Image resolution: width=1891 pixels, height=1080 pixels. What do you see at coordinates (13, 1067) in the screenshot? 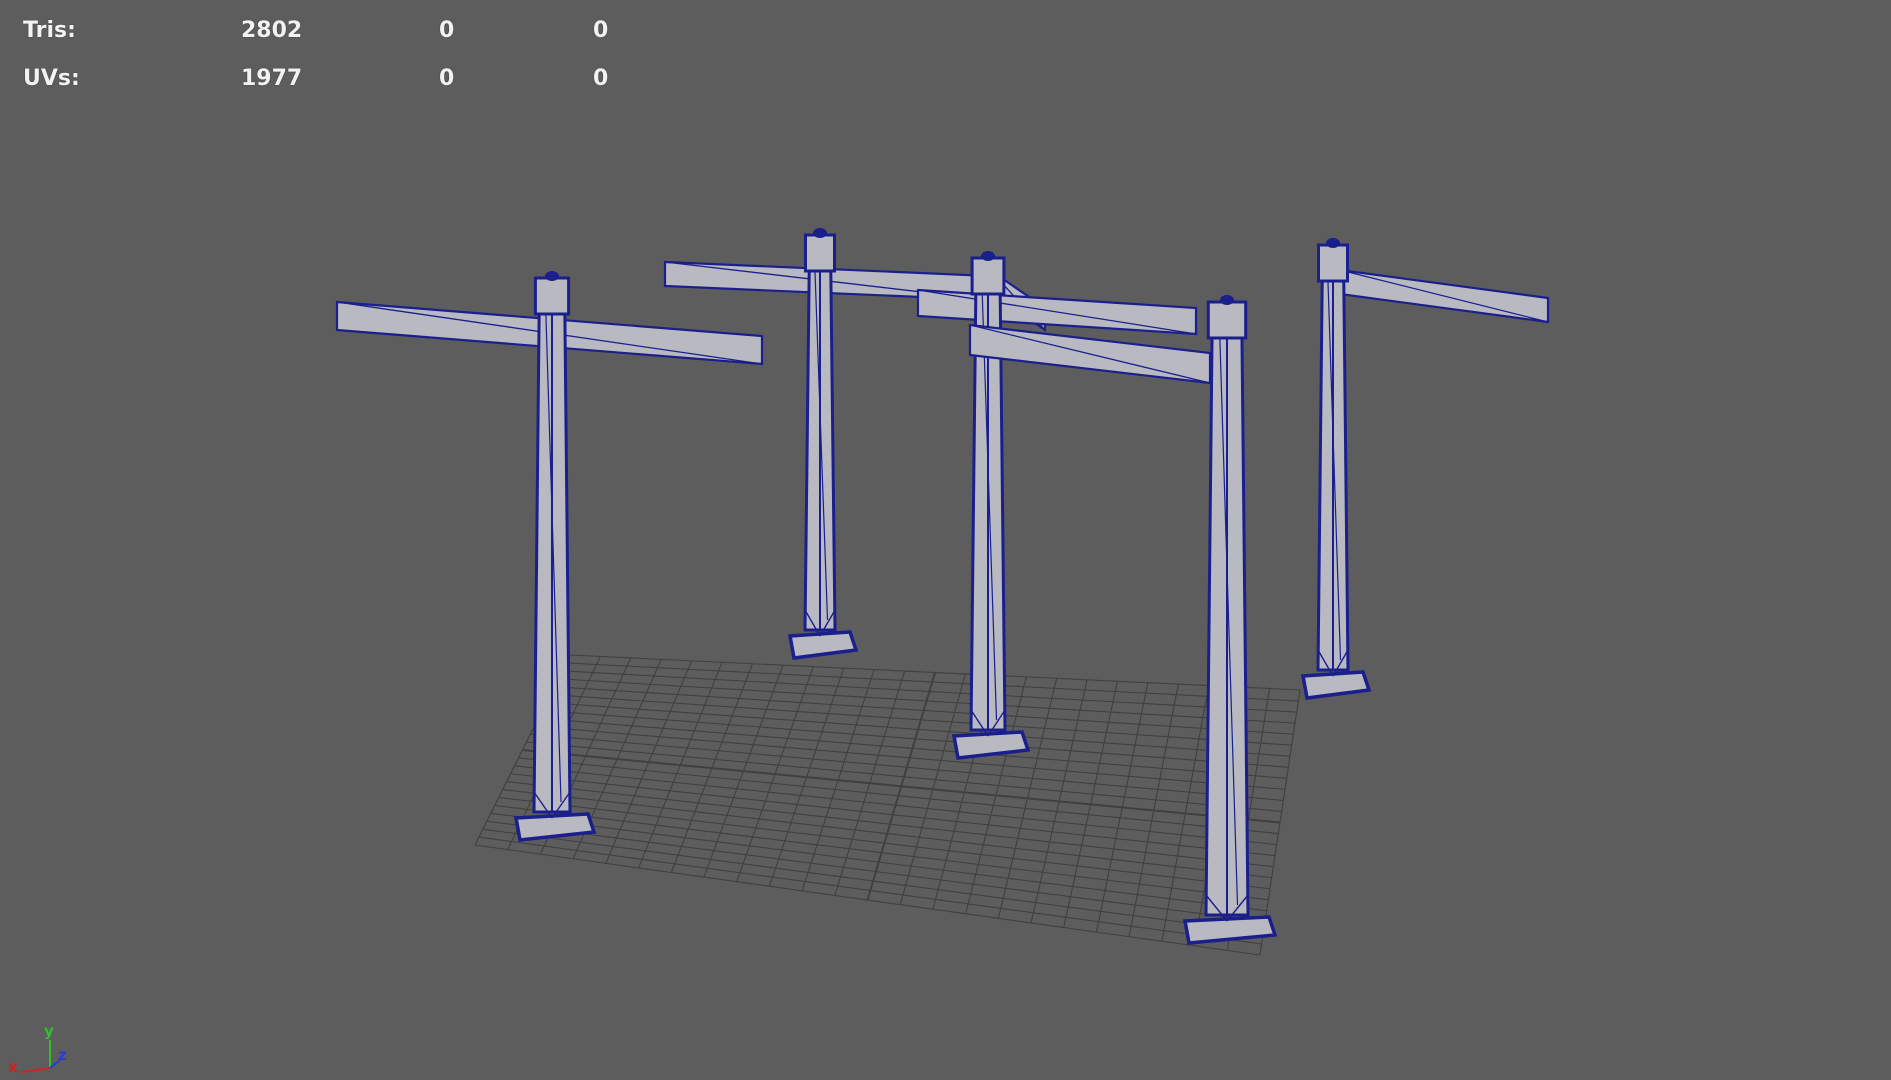
I see `x-axis-label: x` at bounding box center [13, 1067].